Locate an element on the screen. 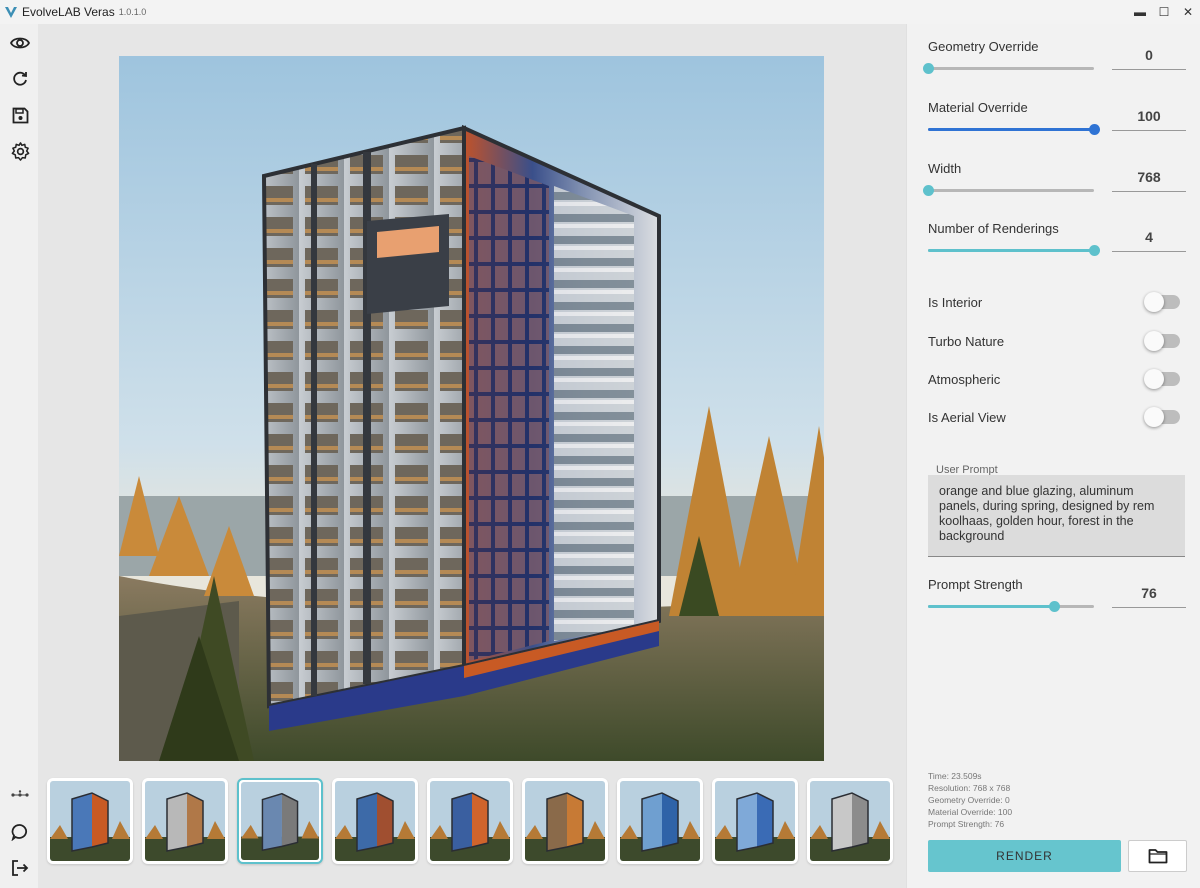  turbo-nature-toggle is located at coordinates (1162, 341).